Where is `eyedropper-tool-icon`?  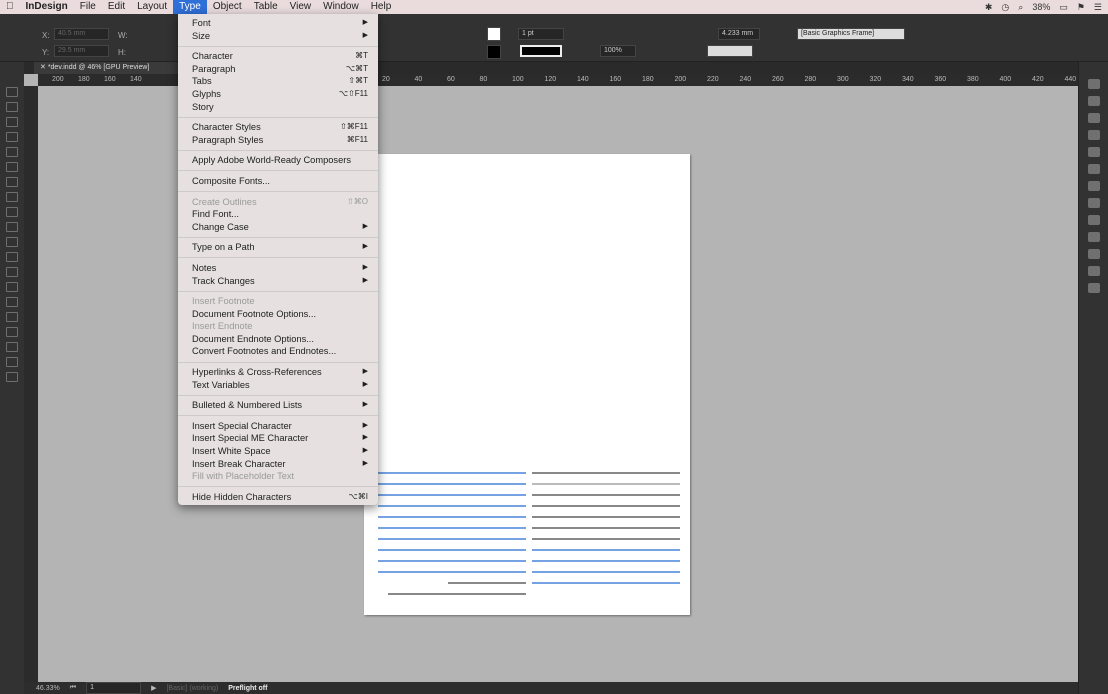
eyedropper-tool-icon is located at coordinates (12, 317).